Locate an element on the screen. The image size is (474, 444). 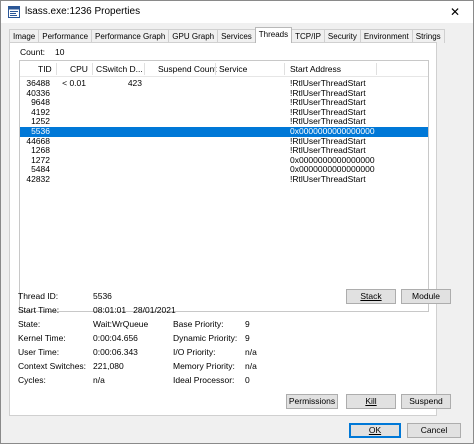
count-label: Count: is located at coordinates (33, 52).